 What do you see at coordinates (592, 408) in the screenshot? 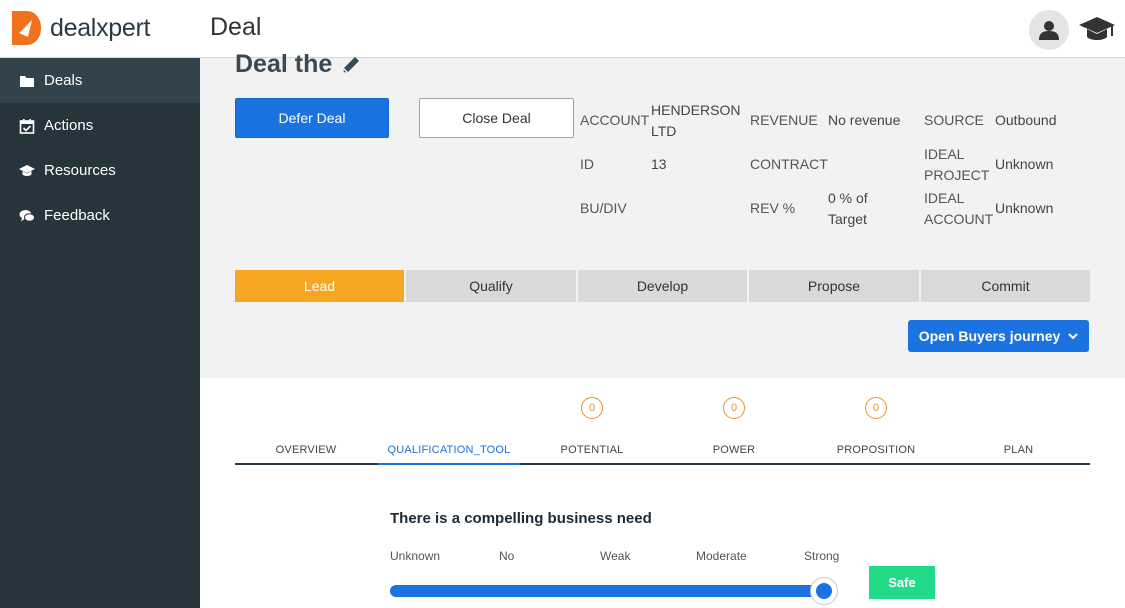
I see `potential-count-badge: 0` at bounding box center [592, 408].